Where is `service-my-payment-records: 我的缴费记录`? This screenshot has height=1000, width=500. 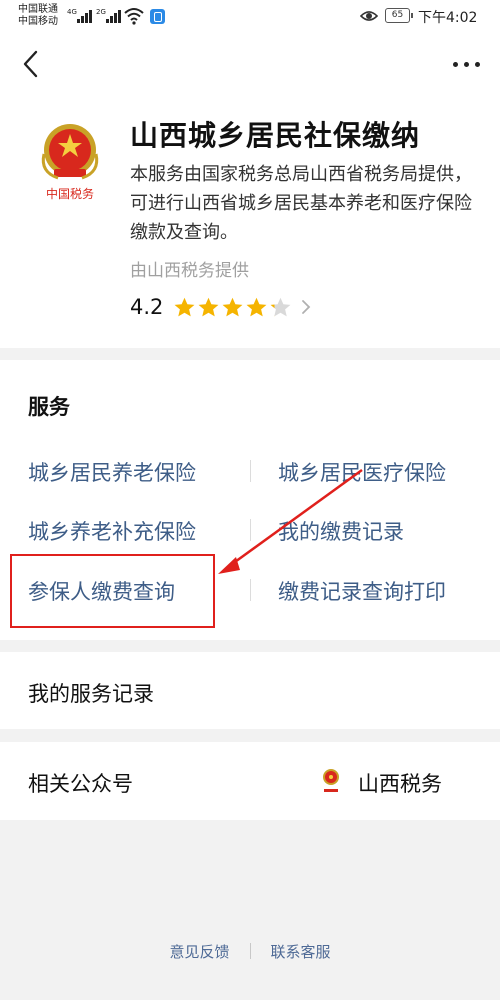 service-my-payment-records: 我的缴费记录 is located at coordinates (341, 531).